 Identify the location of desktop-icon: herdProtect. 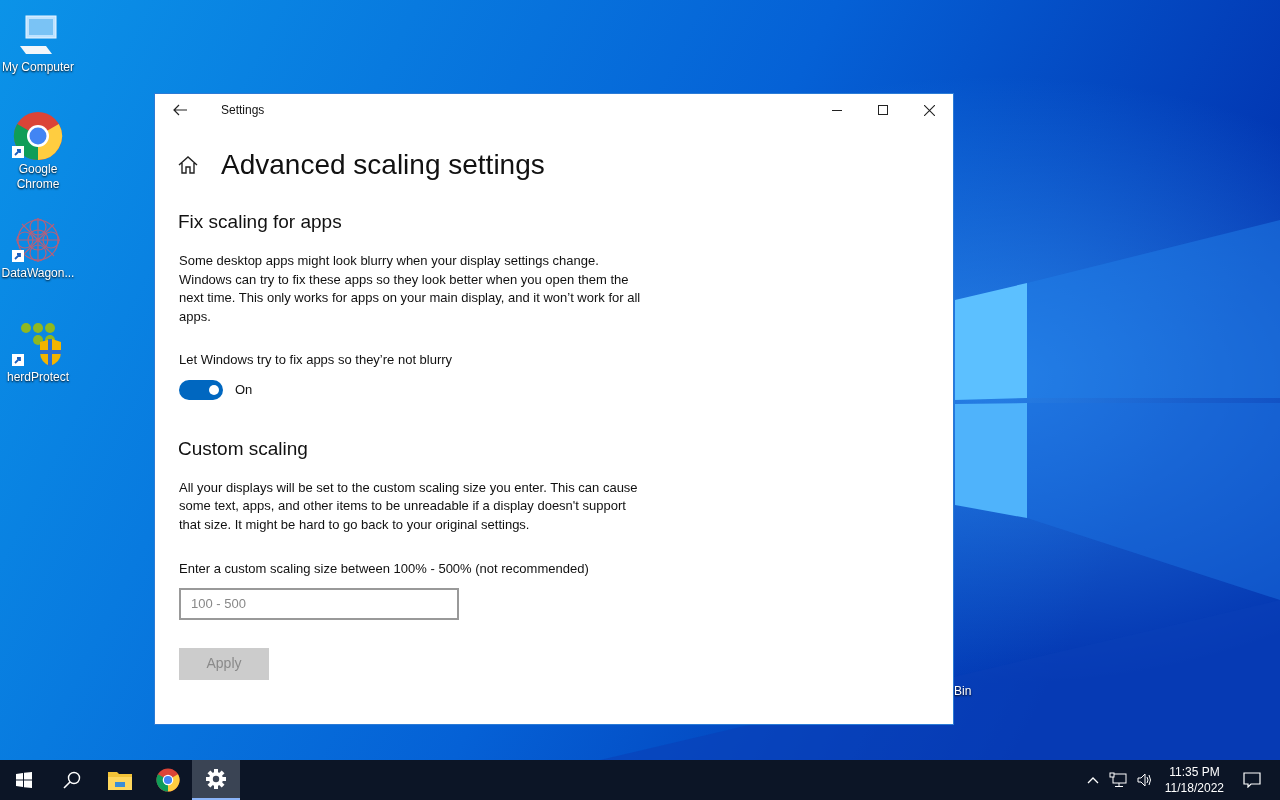
(38, 351).